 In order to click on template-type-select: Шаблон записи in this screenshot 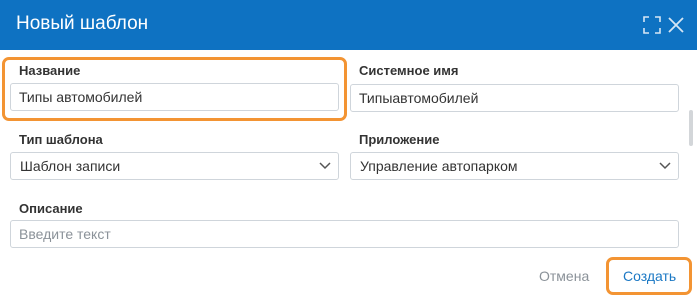, I will do `click(174, 166)`.